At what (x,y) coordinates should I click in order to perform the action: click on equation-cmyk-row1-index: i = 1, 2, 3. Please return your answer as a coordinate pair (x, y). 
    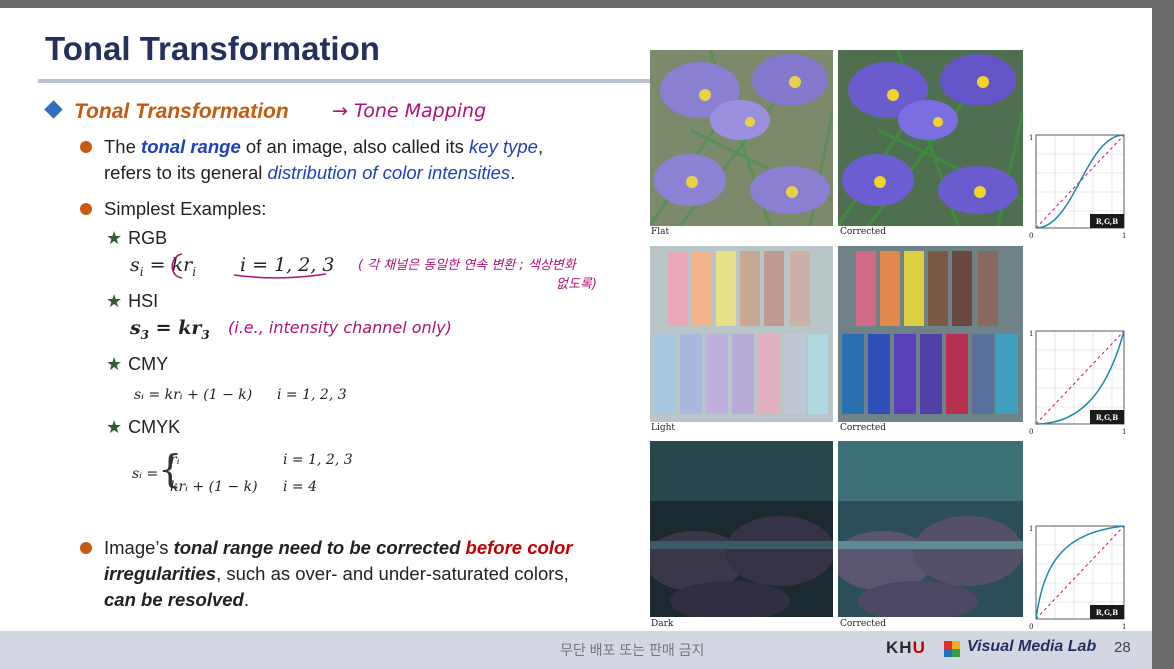
    Looking at the image, I should click on (318, 460).